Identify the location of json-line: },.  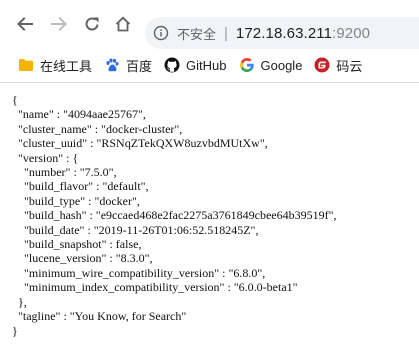
(19, 301).